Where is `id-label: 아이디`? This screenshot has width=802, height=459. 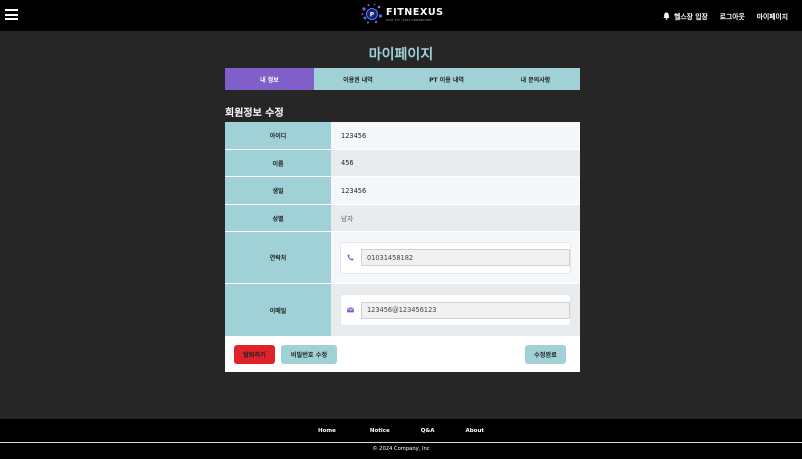
id-label: 아이디 is located at coordinates (278, 135).